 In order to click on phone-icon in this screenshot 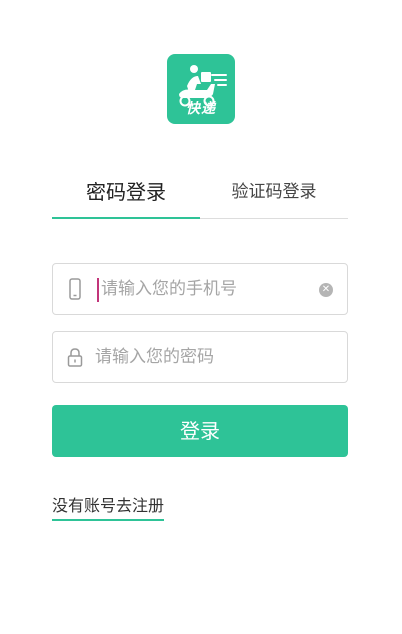, I will do `click(75, 289)`.